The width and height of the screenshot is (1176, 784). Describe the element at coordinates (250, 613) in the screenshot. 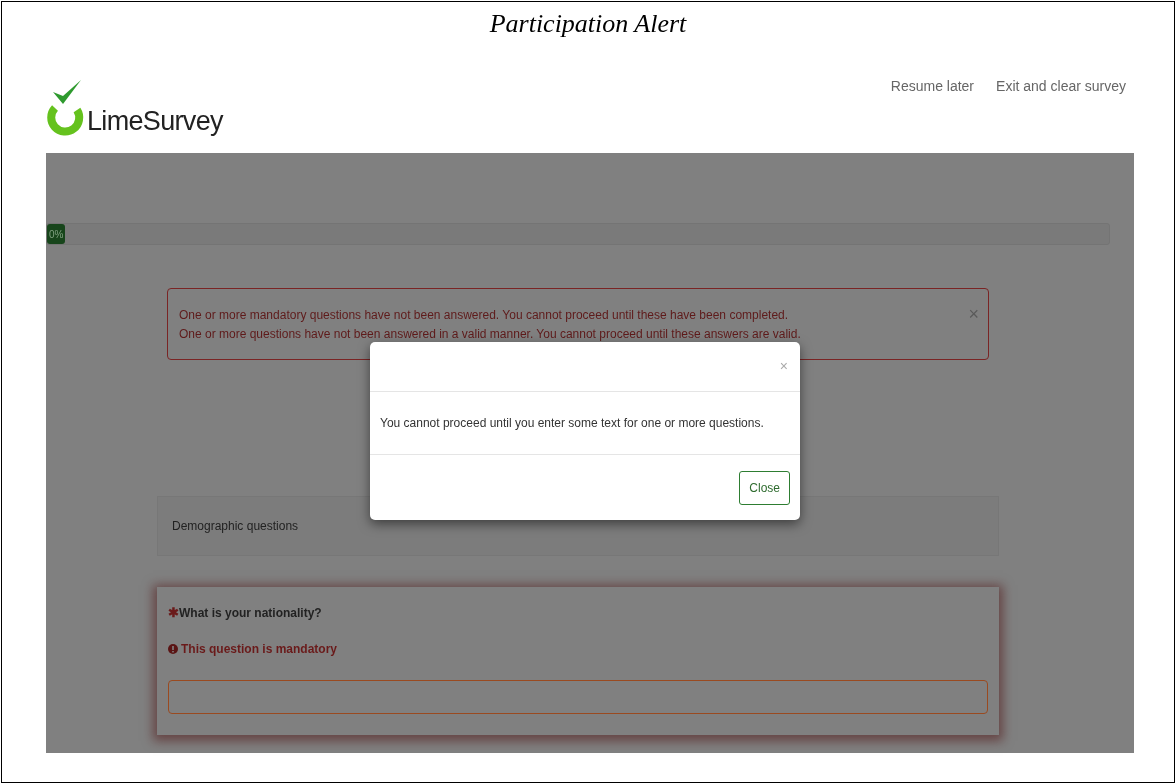

I see `question-title: What is your nationality?` at that location.